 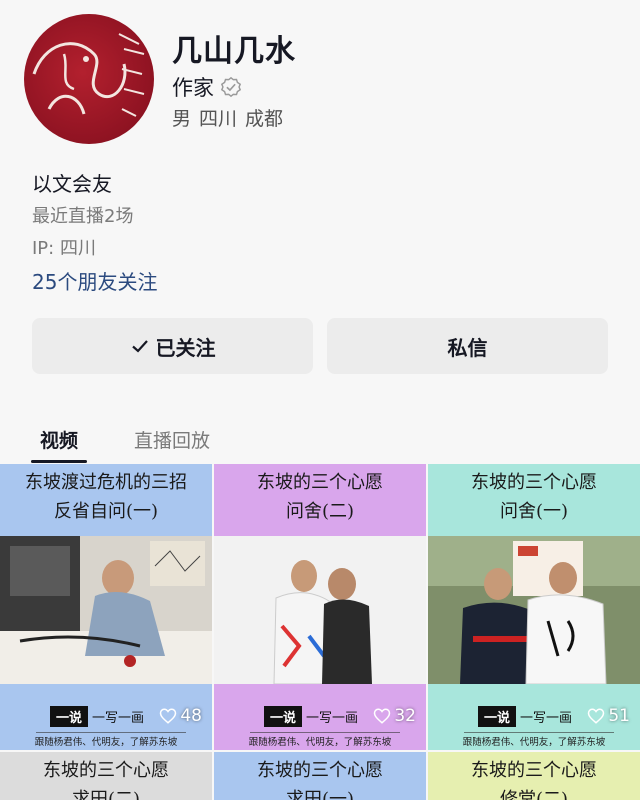 What do you see at coordinates (185, 347) in the screenshot?
I see `followed-label: 已关注` at bounding box center [185, 347].